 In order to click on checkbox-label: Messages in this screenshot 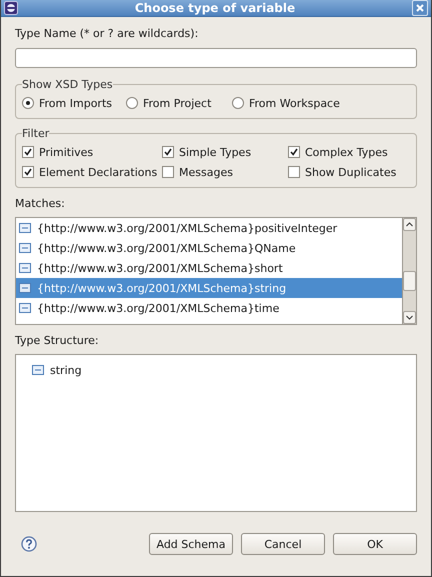, I will do `click(206, 172)`.